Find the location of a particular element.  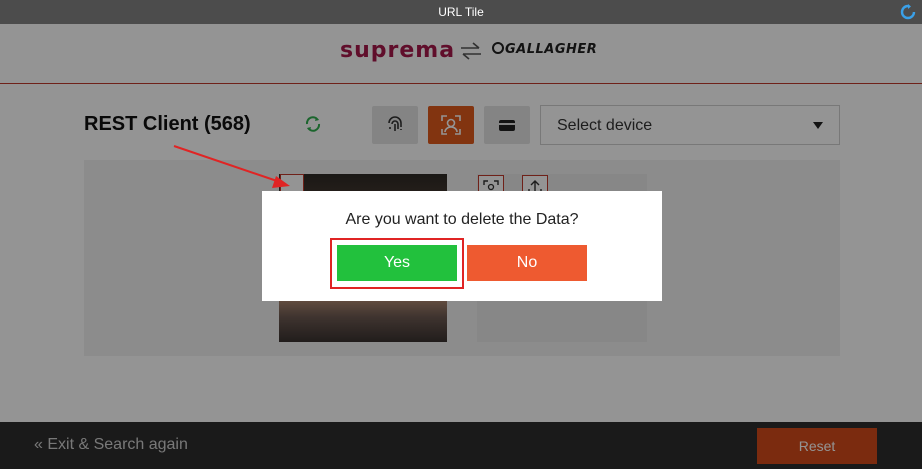

no-button: No is located at coordinates (527, 263).